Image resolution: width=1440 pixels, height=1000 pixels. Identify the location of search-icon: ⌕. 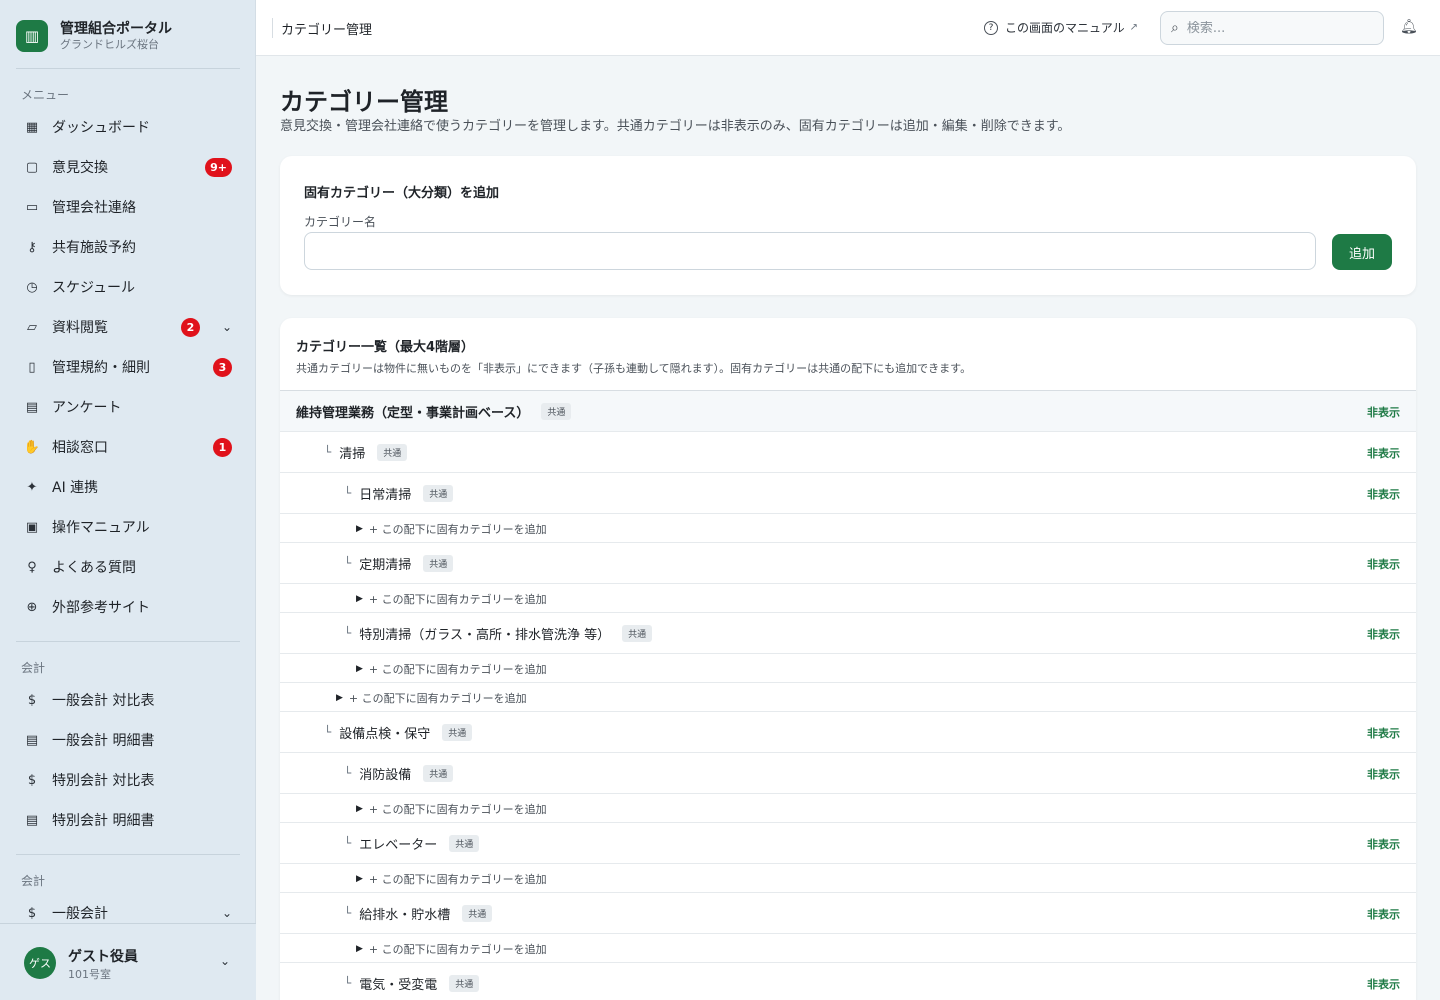
(1175, 28).